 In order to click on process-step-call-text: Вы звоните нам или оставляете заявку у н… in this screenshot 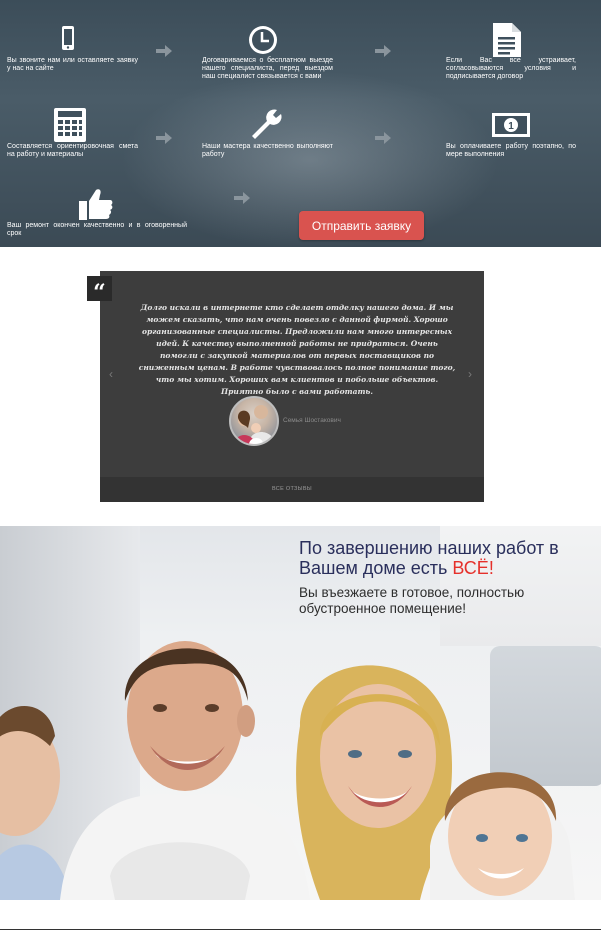, I will do `click(72, 64)`.